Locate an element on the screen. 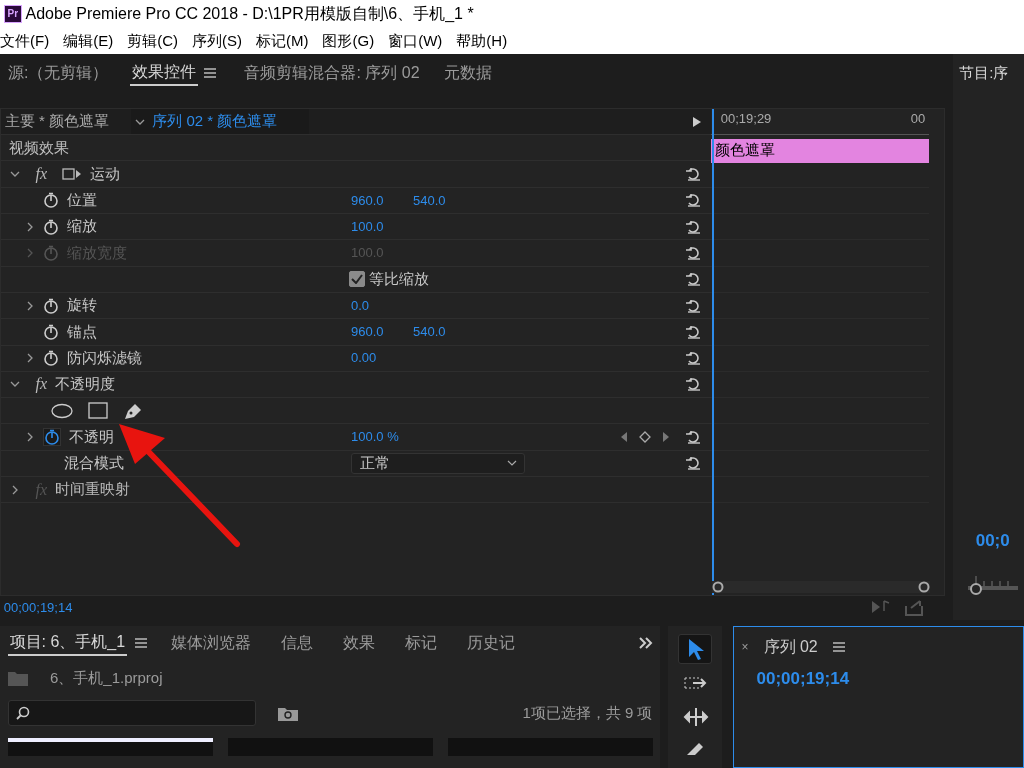  panel-tab: 历史记 is located at coordinates (491, 643).